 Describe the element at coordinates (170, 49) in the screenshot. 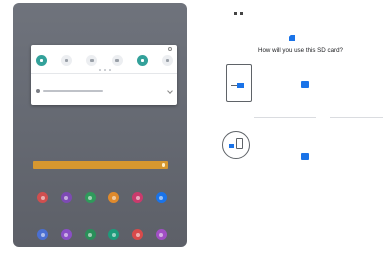

I see `settings-gear-icon` at that location.